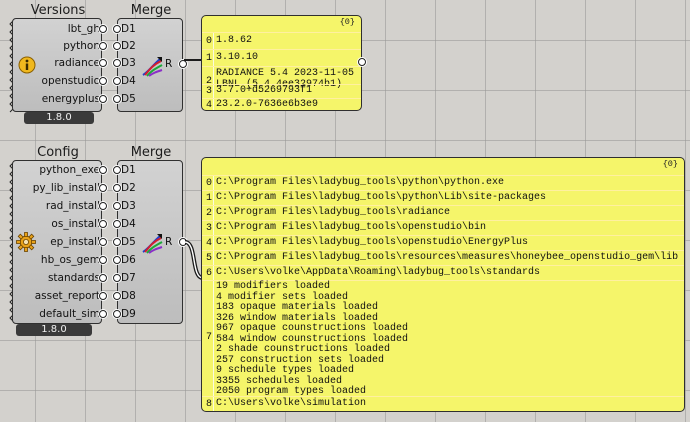 This screenshot has height=422, width=690. Describe the element at coordinates (103, 81) in the screenshot. I see `versions-grip-openstudio` at that location.